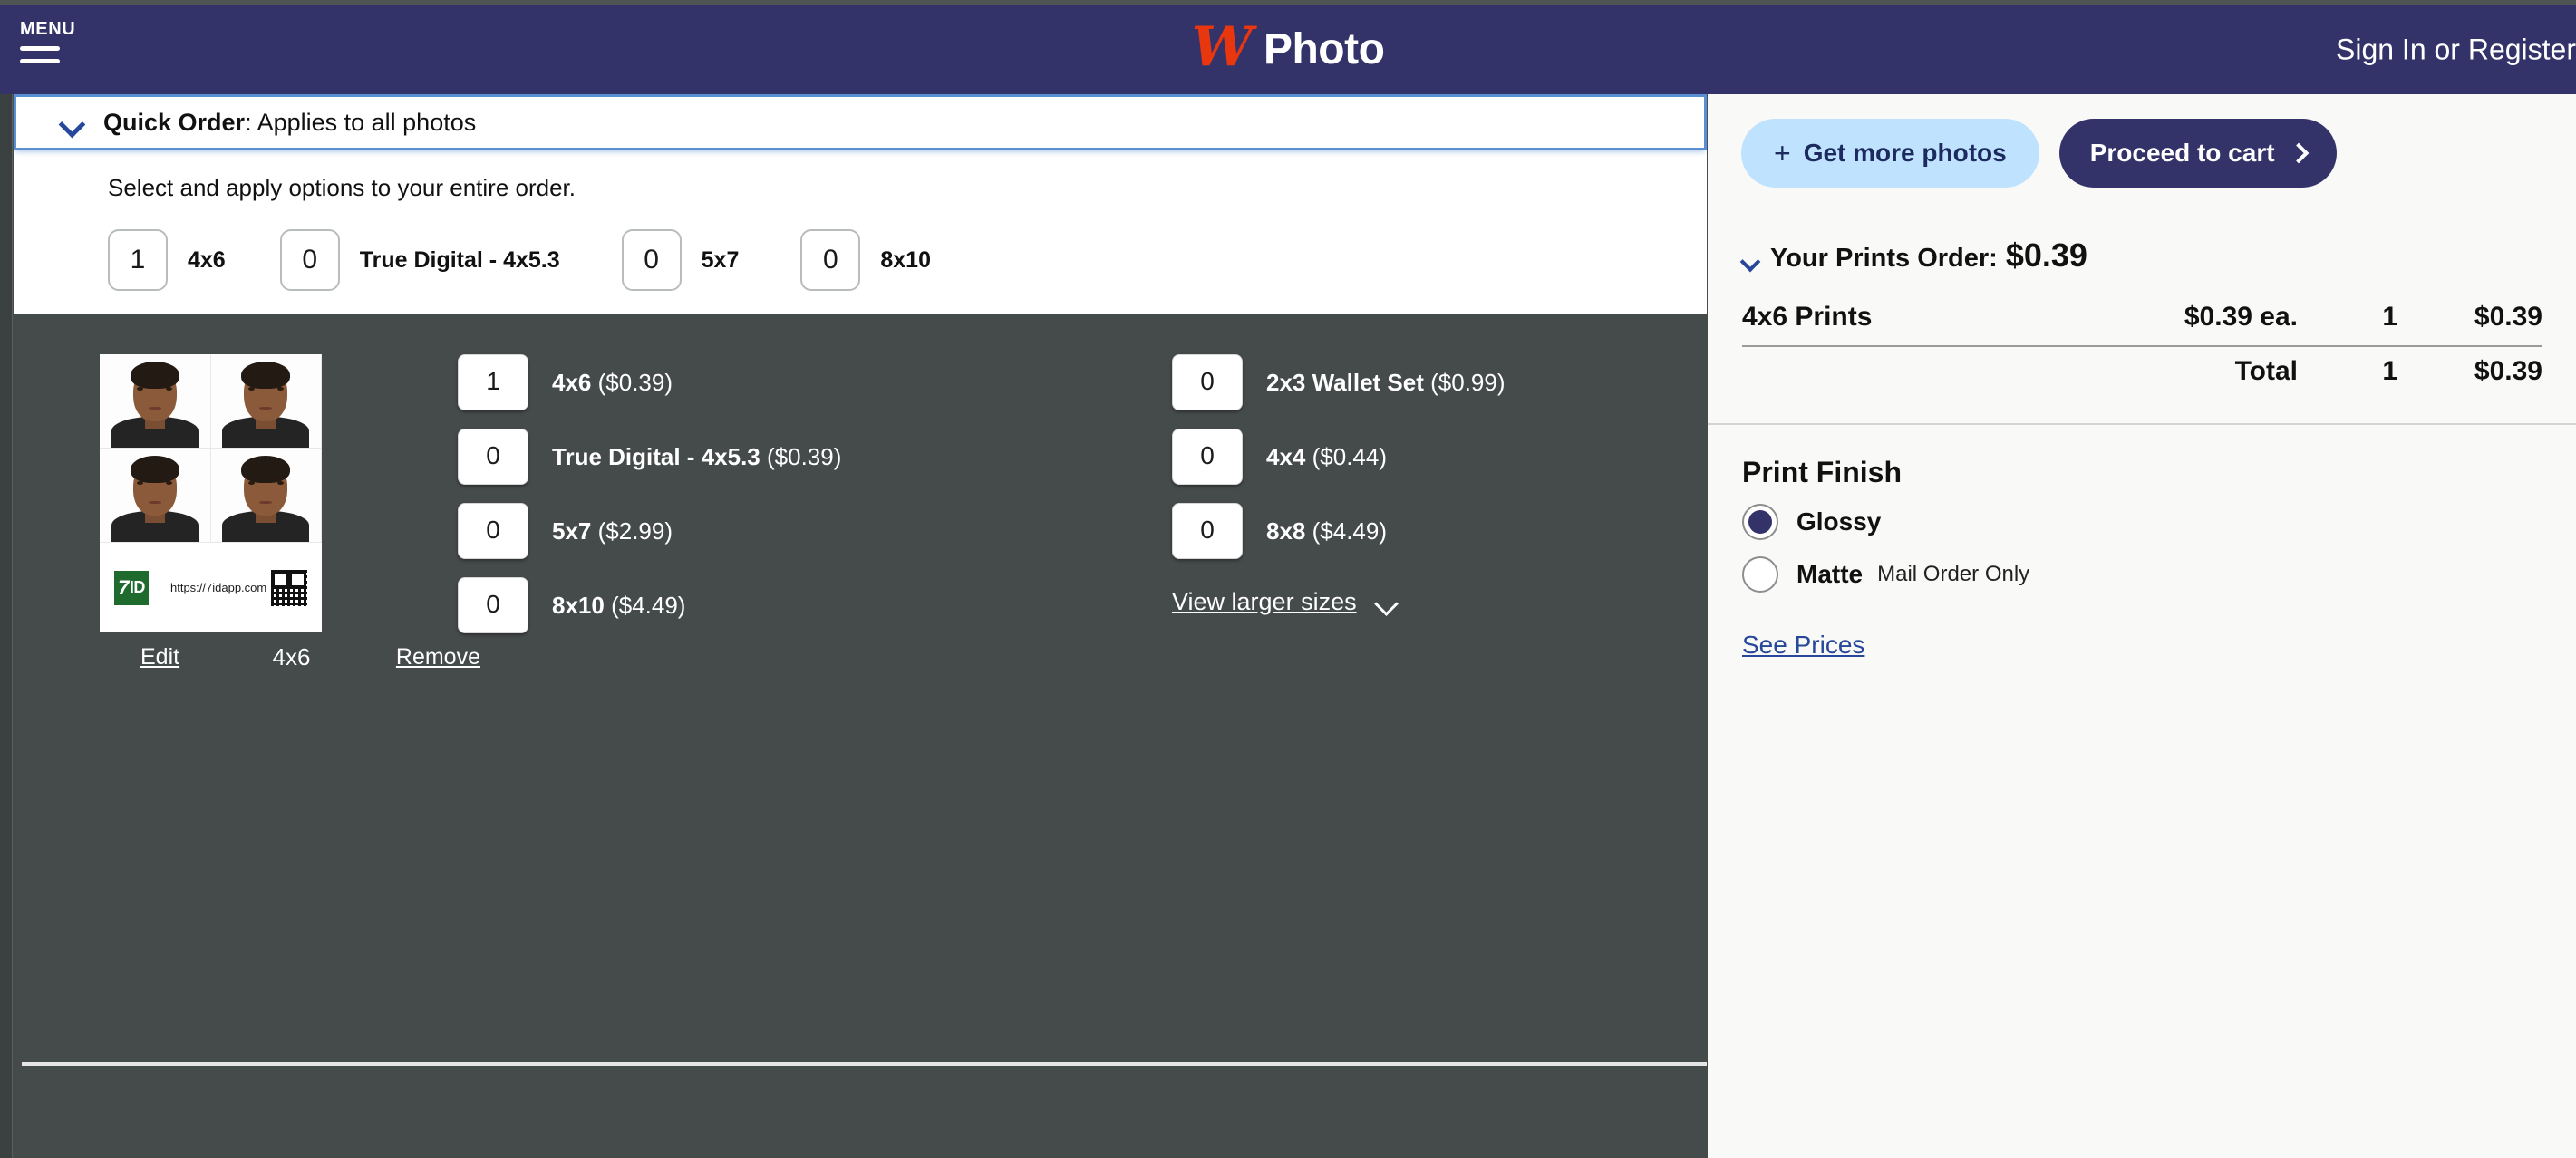 This screenshot has height=1158, width=2576. Describe the element at coordinates (2142, 231) in the screenshot. I see `your-prints-order-toggle: Your Prints Order: $0.39` at that location.